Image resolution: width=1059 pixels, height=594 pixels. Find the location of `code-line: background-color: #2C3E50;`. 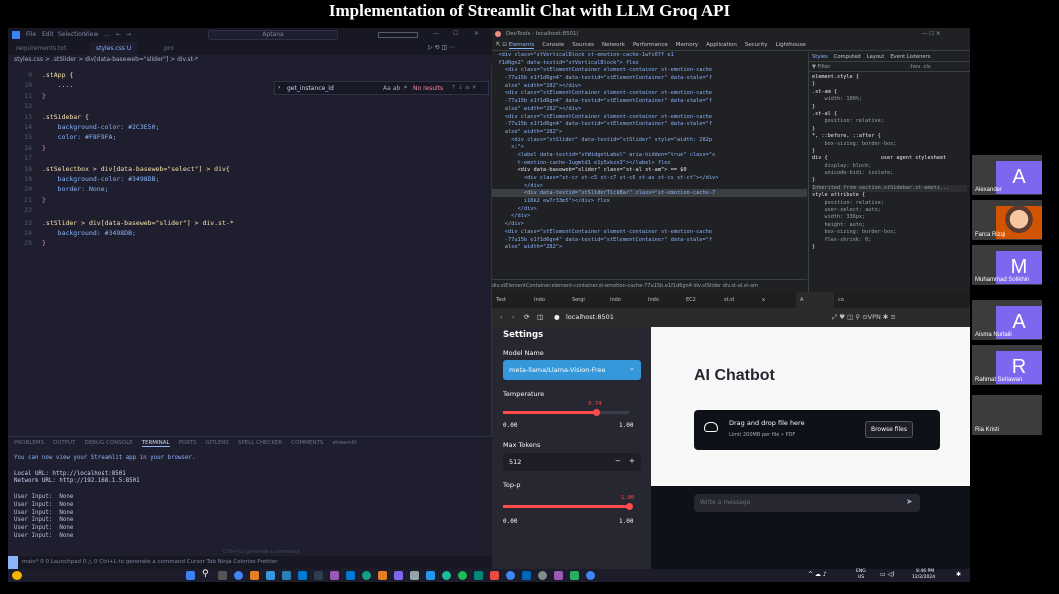

code-line: background-color: #2C3E50; is located at coordinates (101, 127).